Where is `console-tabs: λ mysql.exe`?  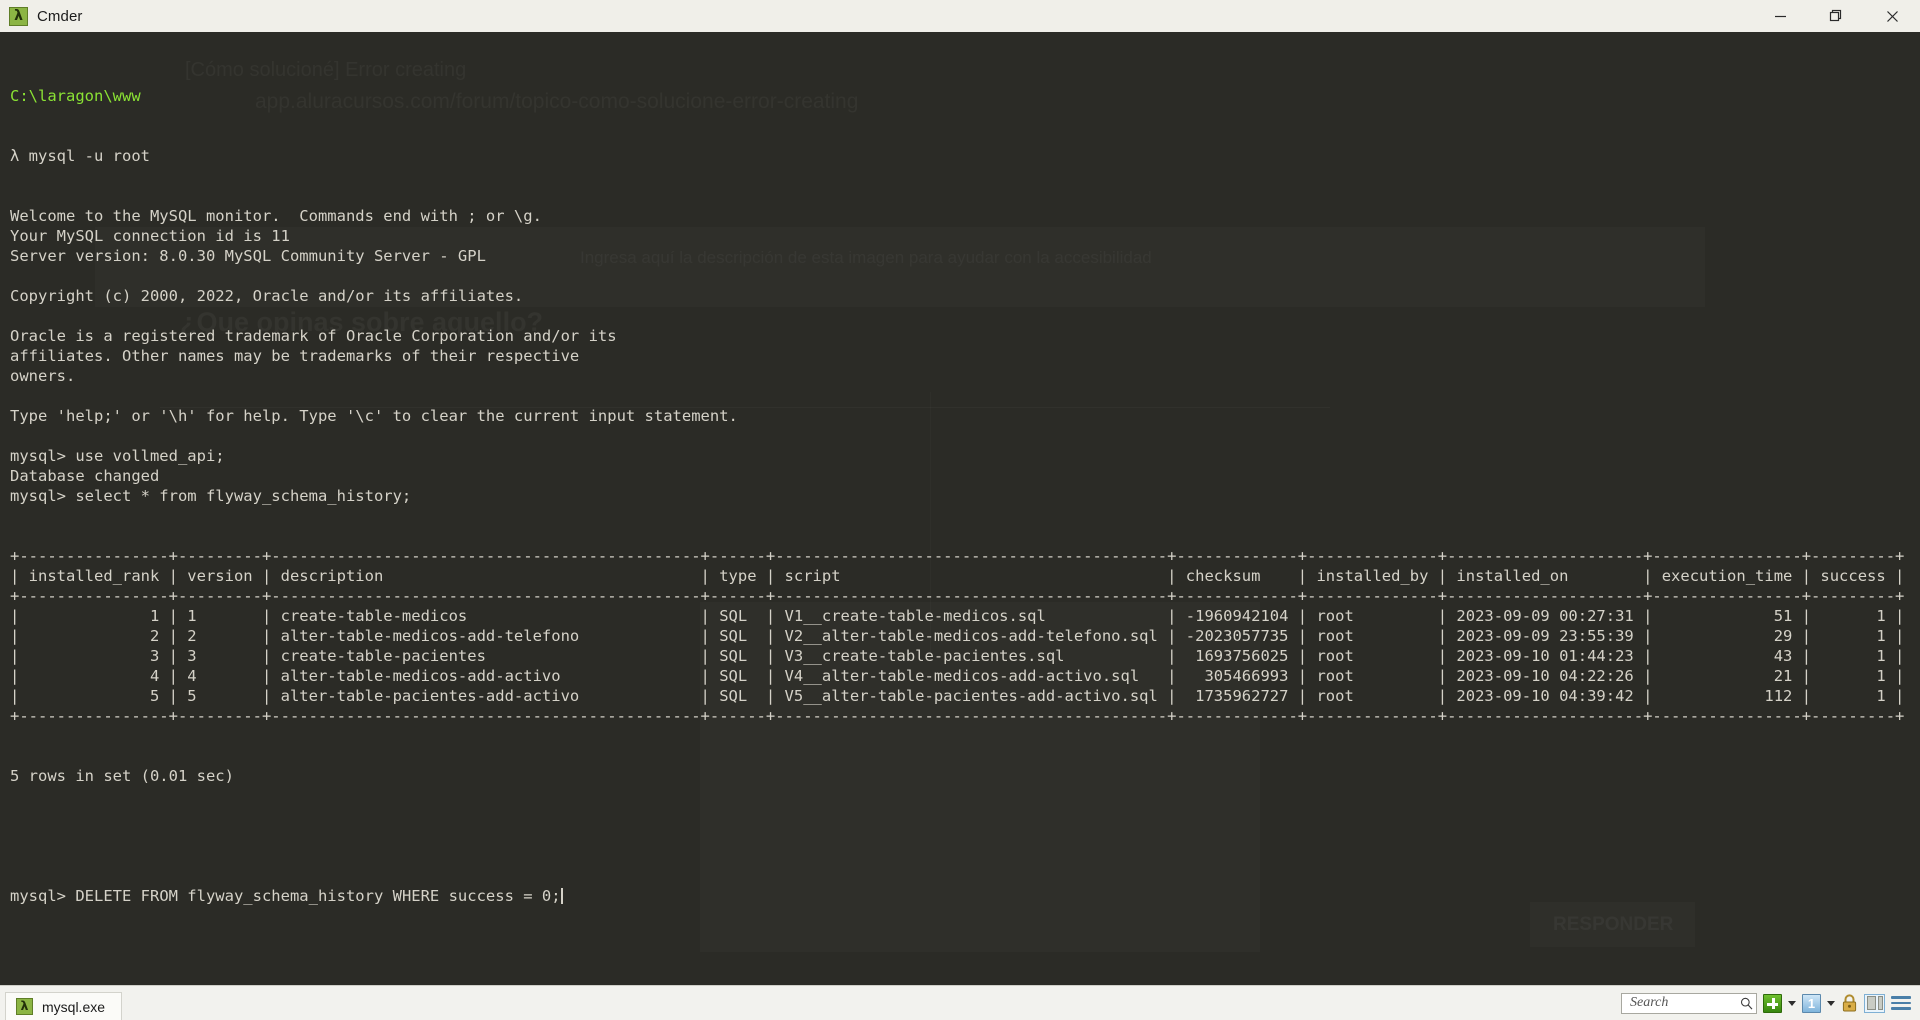 console-tabs: λ mysql.exe is located at coordinates (61, 1003).